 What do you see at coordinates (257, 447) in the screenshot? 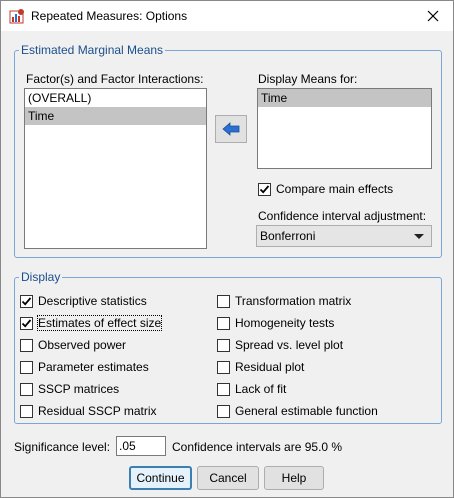
I see `confidence-intervals-text: Confidence intervals are 95.0 %` at bounding box center [257, 447].